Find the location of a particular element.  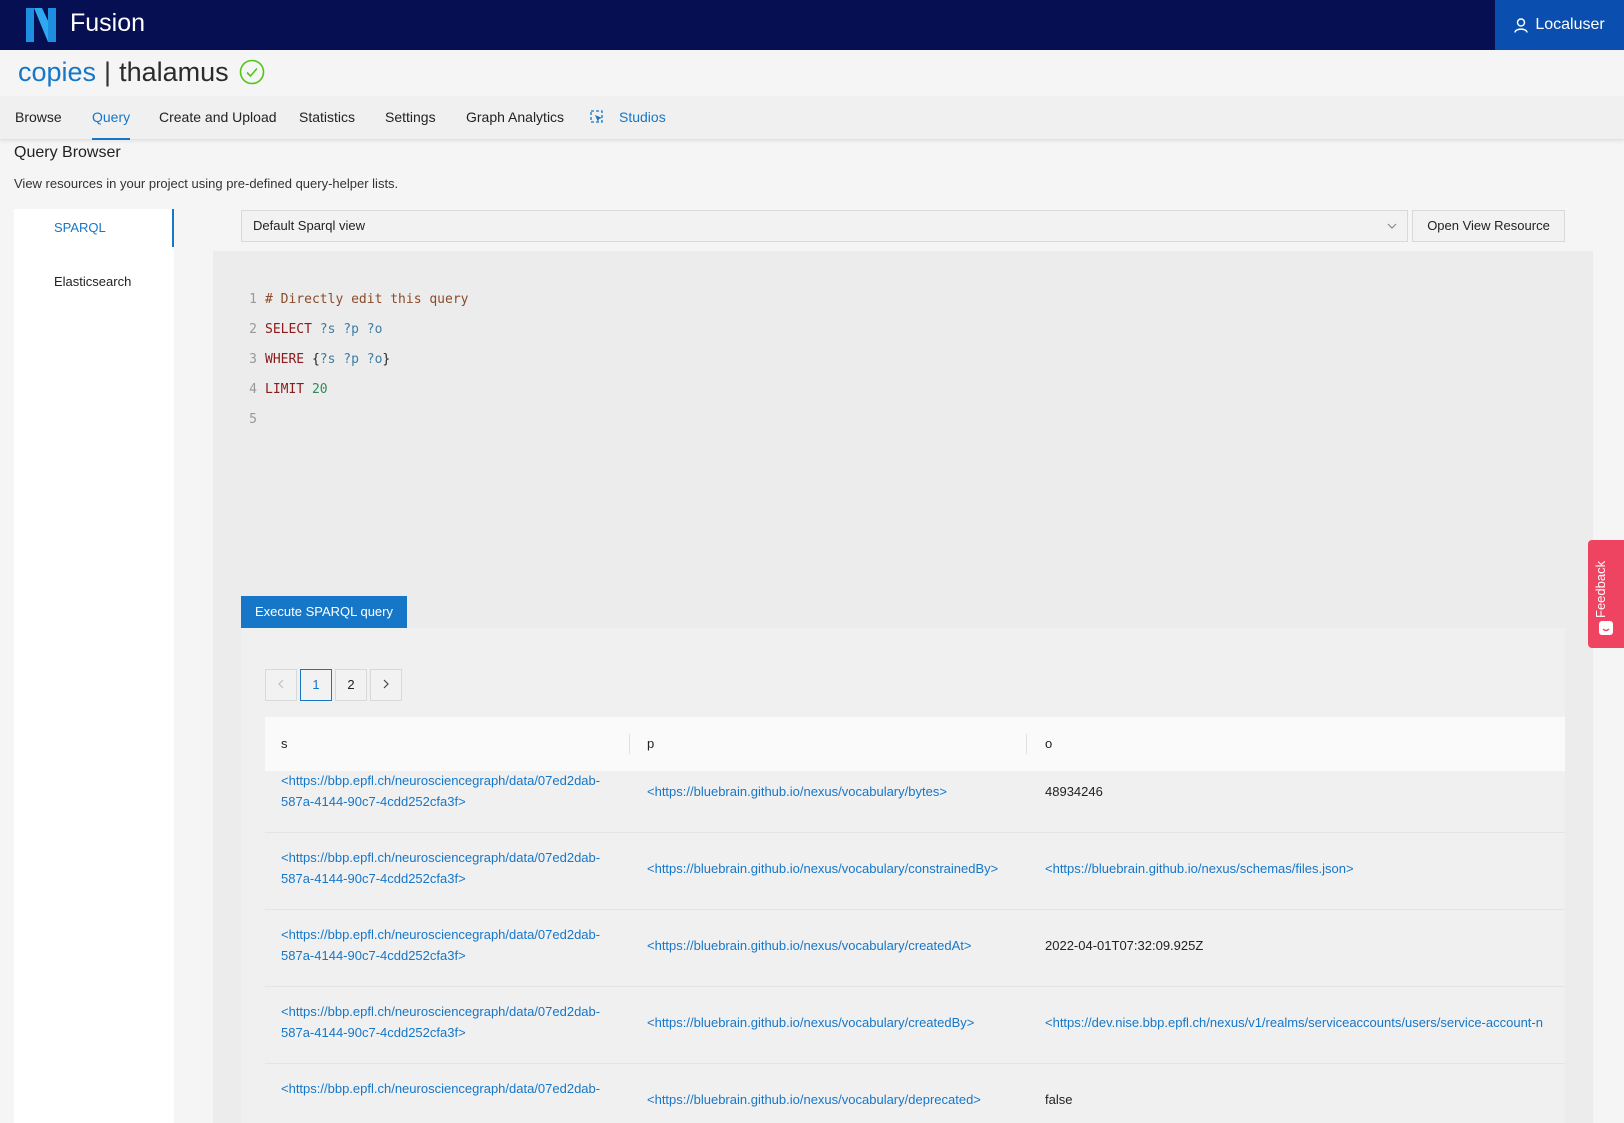

pagination-page-2: 2 is located at coordinates (351, 685).